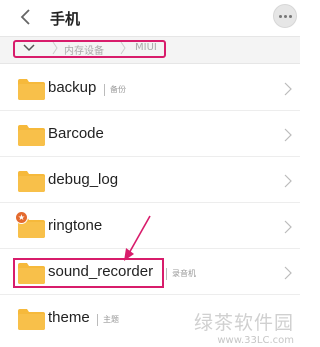  What do you see at coordinates (280, 16) in the screenshot?
I see `more-icon` at bounding box center [280, 16].